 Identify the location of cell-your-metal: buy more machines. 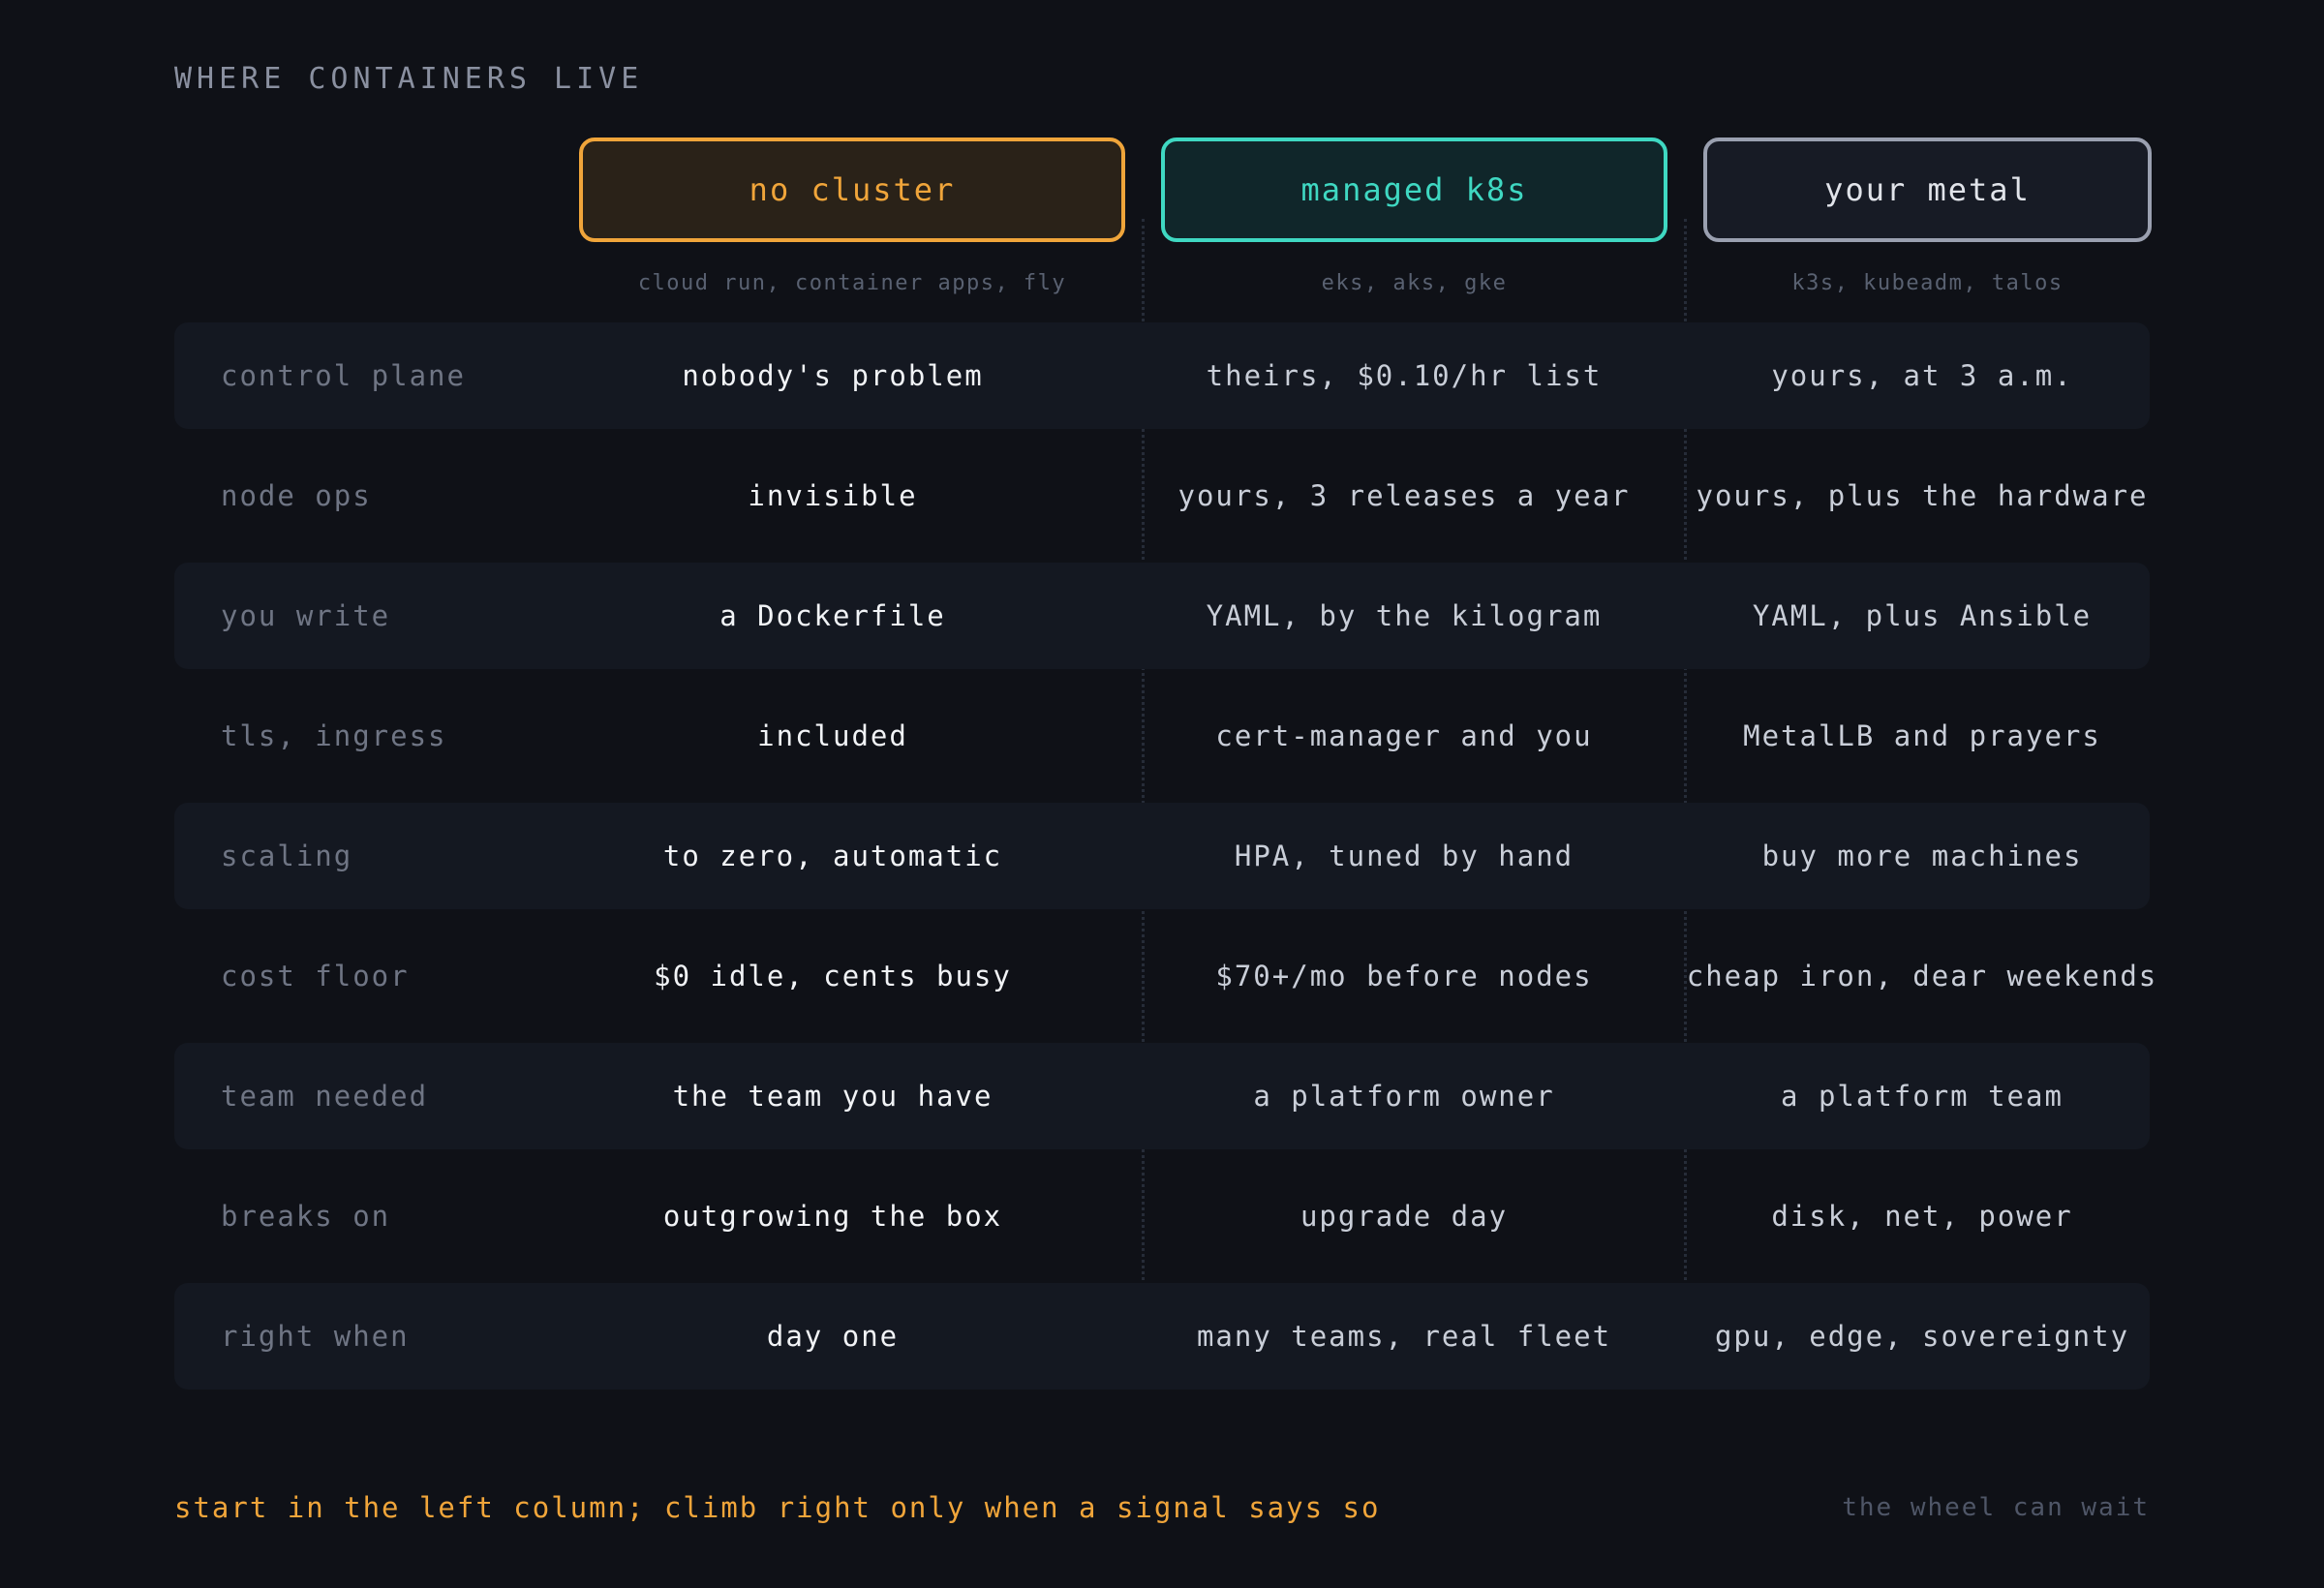
(1922, 856).